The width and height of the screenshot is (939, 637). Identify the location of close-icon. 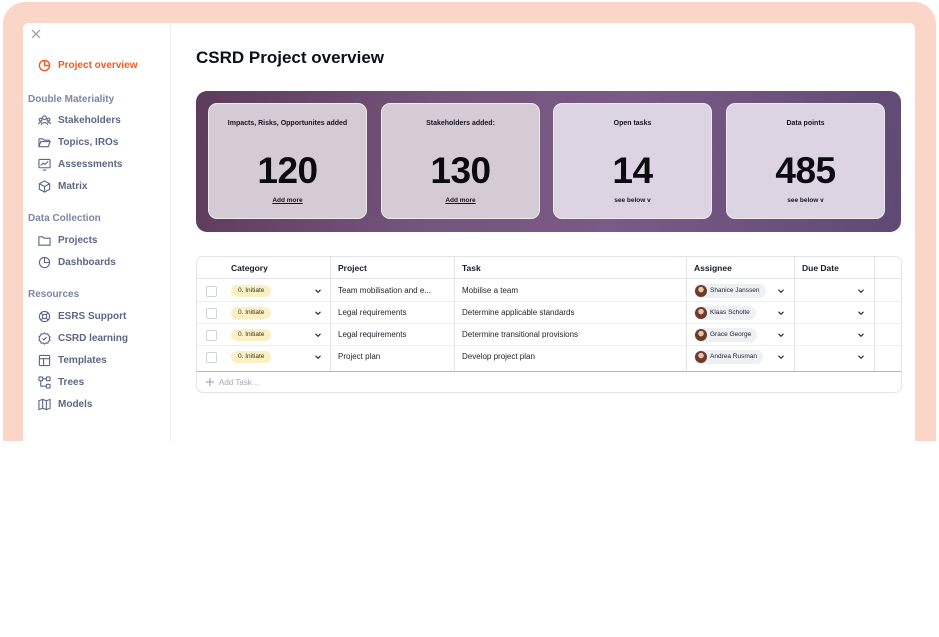
(36, 34).